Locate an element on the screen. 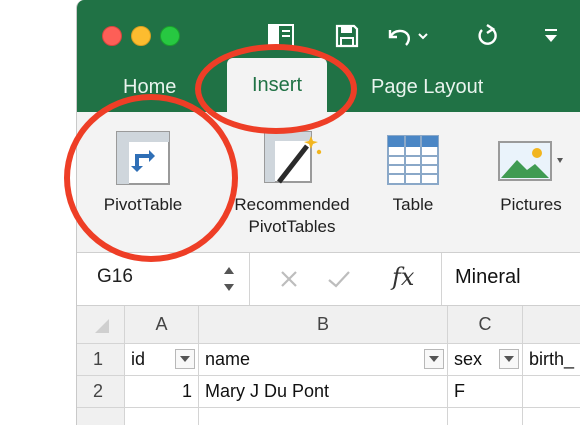  column-header-row: A B C is located at coordinates (328, 325).